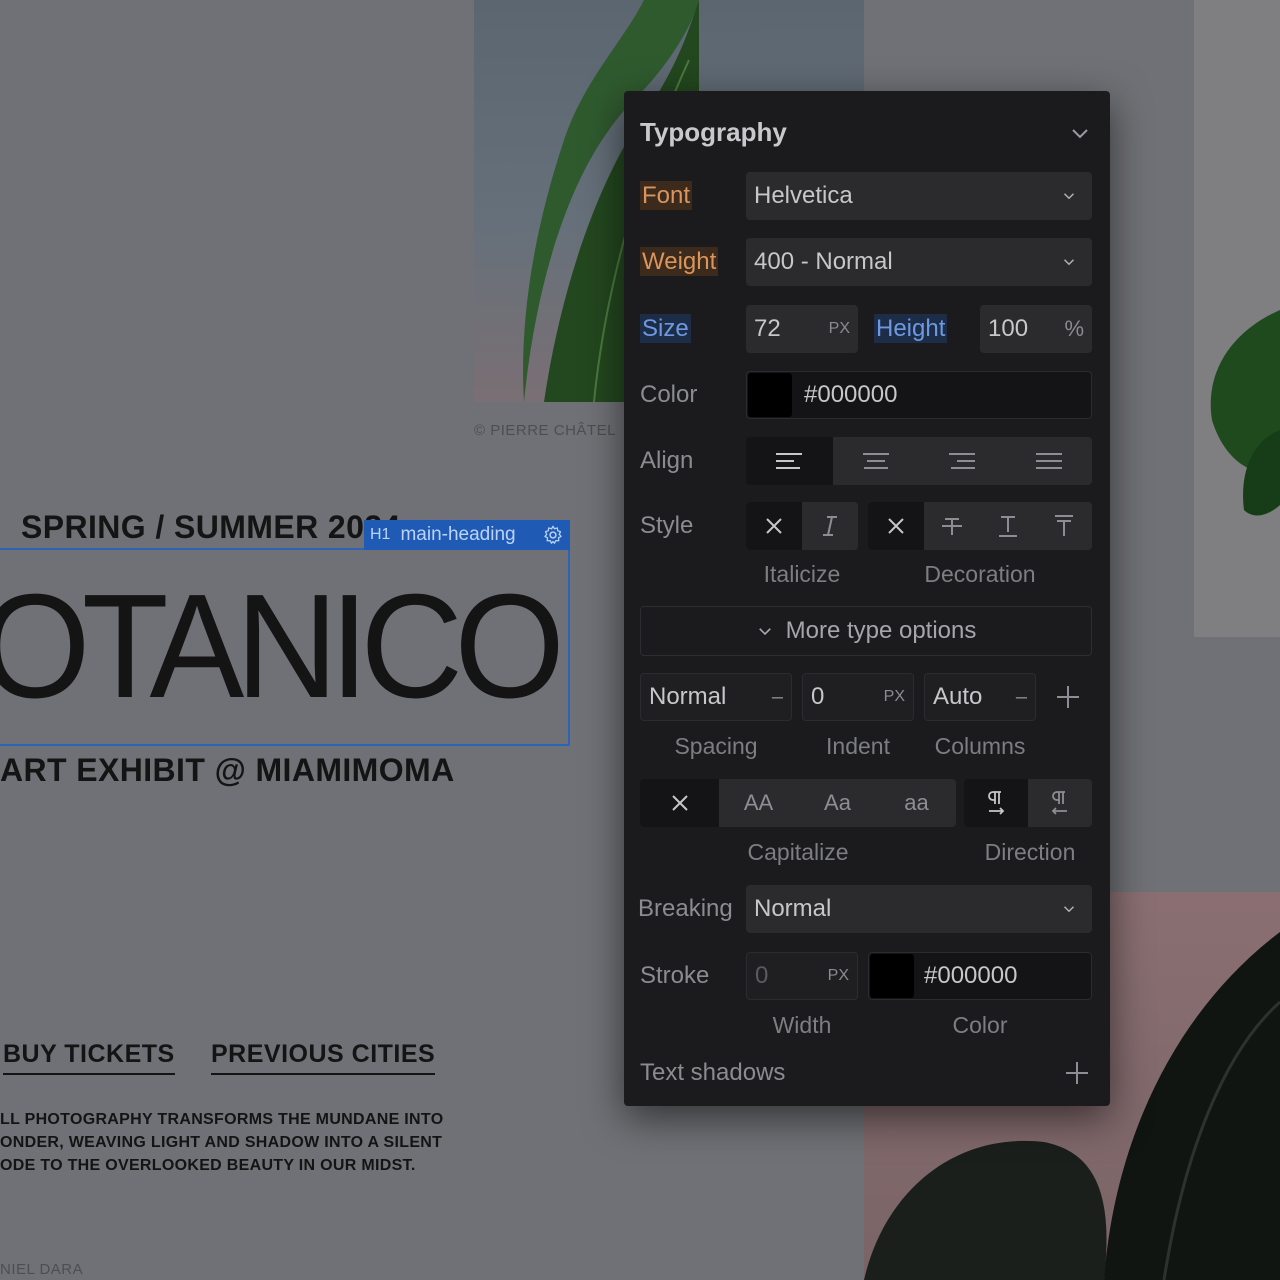 The width and height of the screenshot is (1280, 1280). I want to click on indent-unit: PX, so click(894, 696).